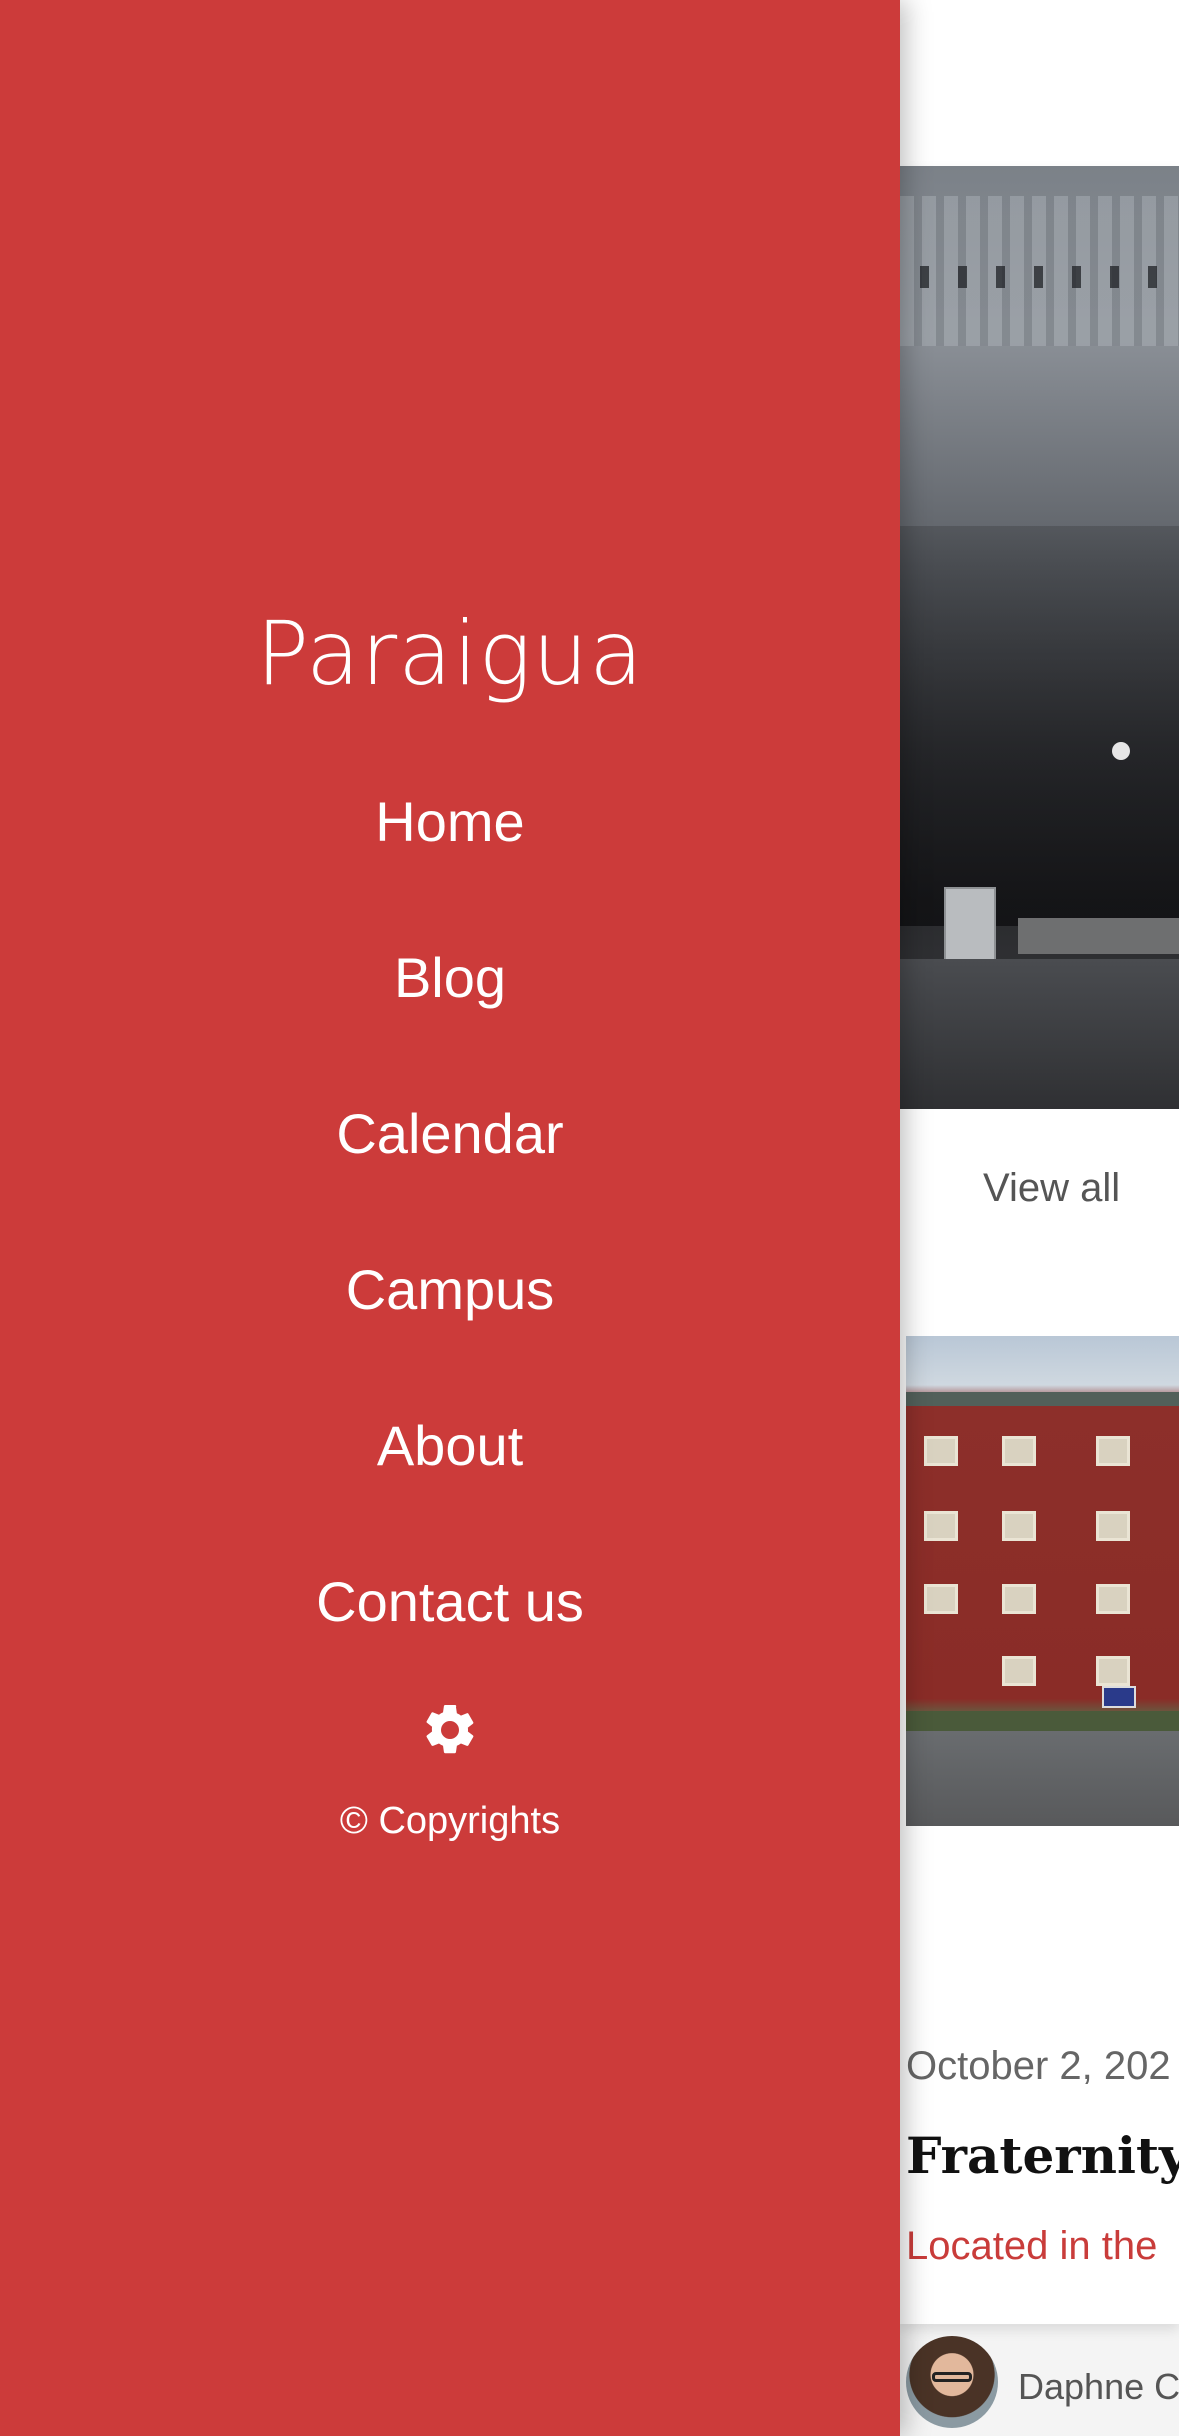 The width and height of the screenshot is (1179, 2436). I want to click on top-app-bar, so click(1039, 83).